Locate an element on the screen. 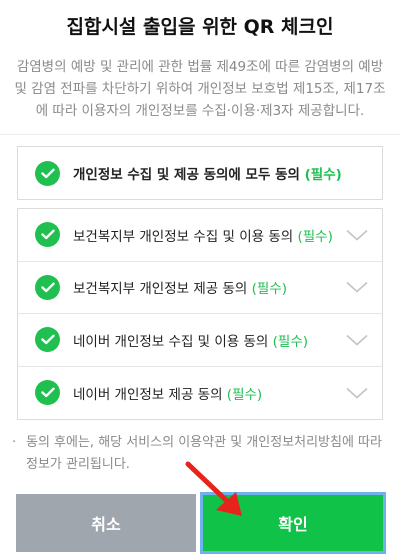 The image size is (400, 556). consent-item-text: 네이버 개인정보 수집 및 이용 동의 is located at coordinates (171, 341).